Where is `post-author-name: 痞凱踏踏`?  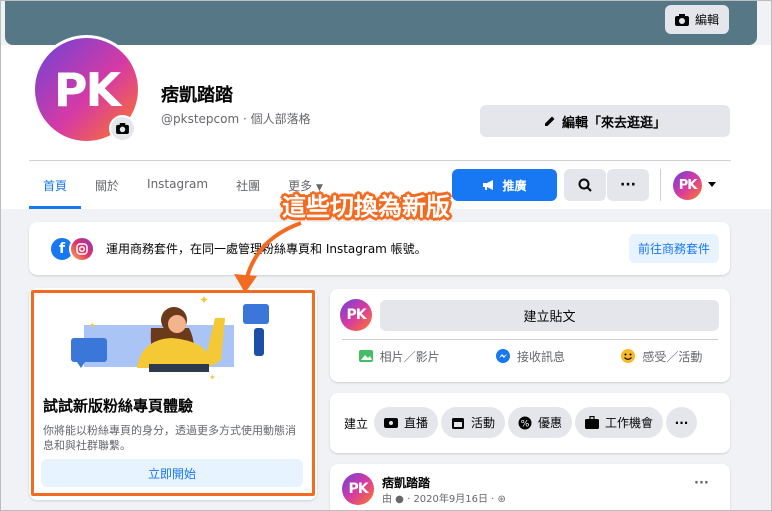
post-author-name: 痞凱踏踏 is located at coordinates (406, 482).